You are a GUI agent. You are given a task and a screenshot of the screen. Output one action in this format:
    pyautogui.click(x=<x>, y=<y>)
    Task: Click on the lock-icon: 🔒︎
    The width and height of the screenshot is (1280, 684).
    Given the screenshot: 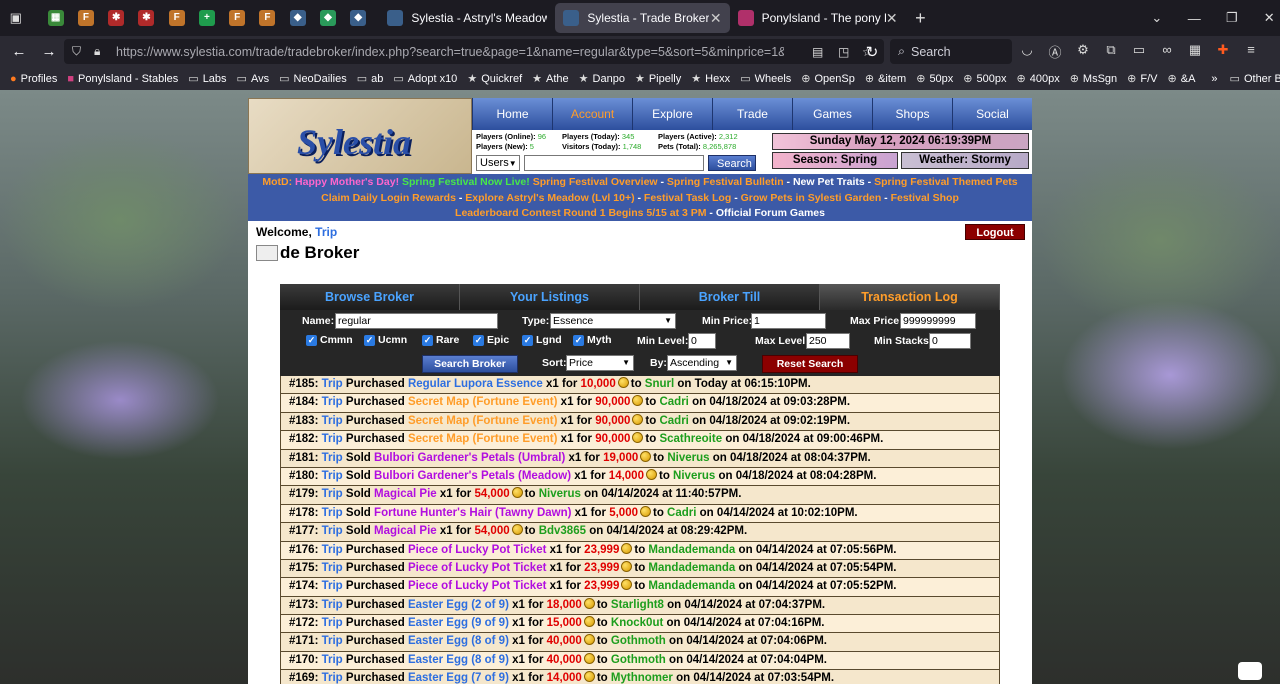 What is the action you would take?
    pyautogui.click(x=97, y=51)
    